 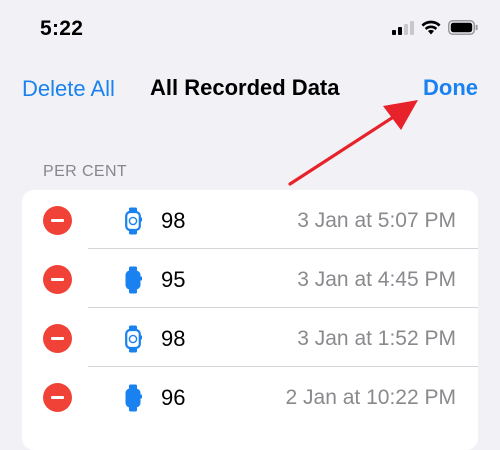 What do you see at coordinates (450, 88) in the screenshot?
I see `done-button: Done` at bounding box center [450, 88].